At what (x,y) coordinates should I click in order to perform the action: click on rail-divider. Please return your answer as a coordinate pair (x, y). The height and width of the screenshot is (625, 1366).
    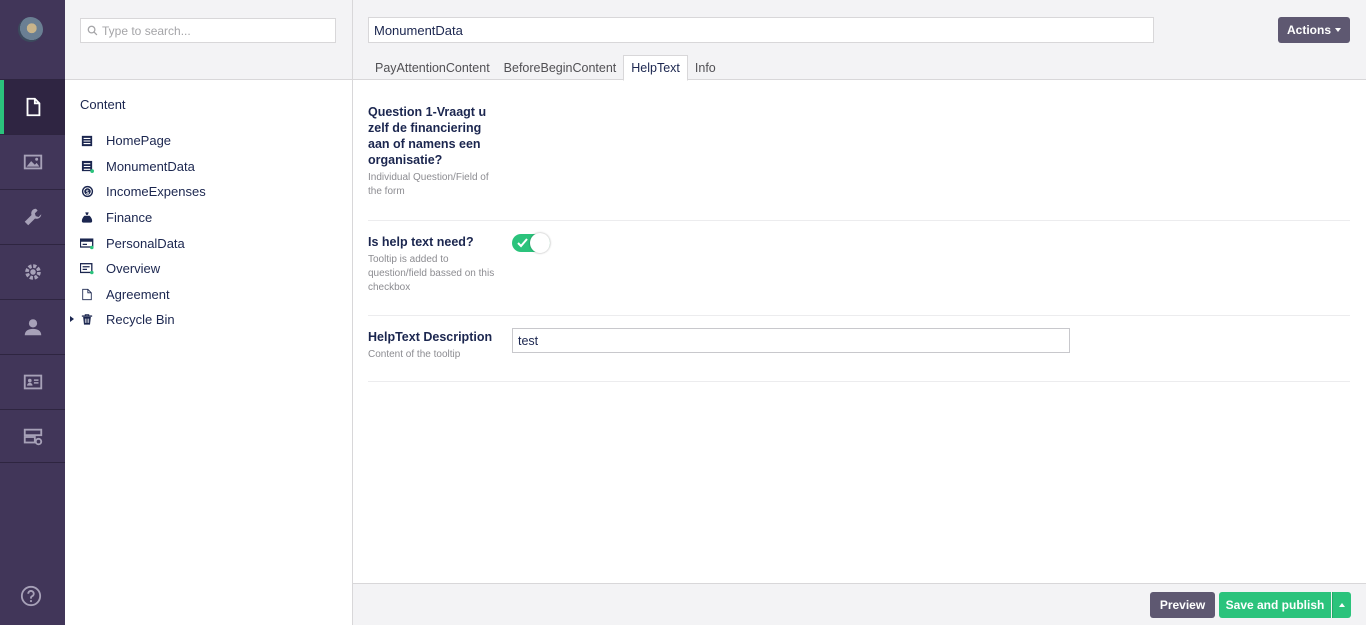
    Looking at the image, I should click on (32, 462).